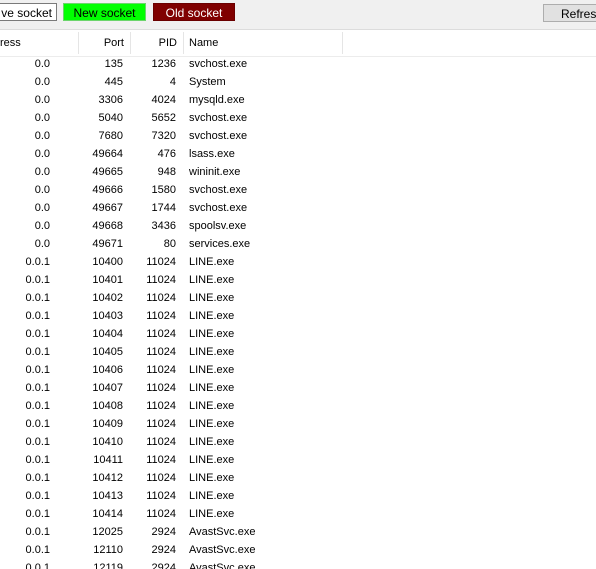  I want to click on table-row: 0.0.1 12119 2924 AvastSvc.exe, so click(298, 564).